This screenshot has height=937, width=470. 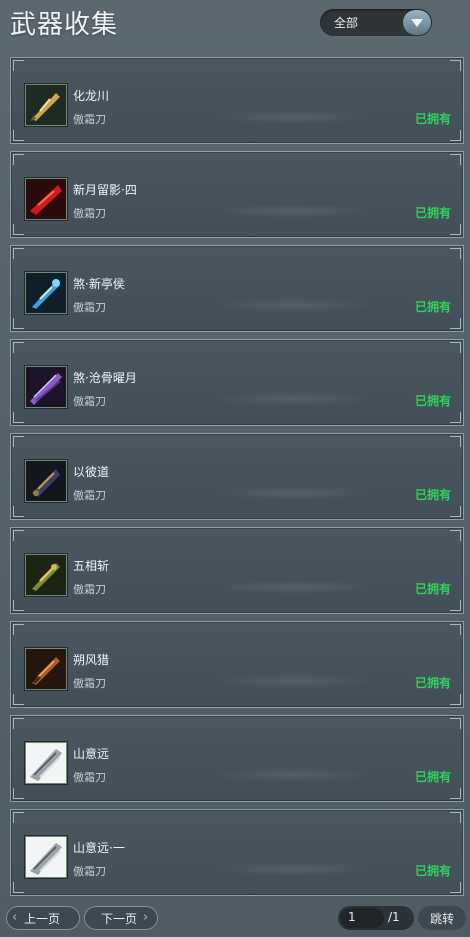 What do you see at coordinates (376, 22) in the screenshot?
I see `filter-dropdown: 全部` at bounding box center [376, 22].